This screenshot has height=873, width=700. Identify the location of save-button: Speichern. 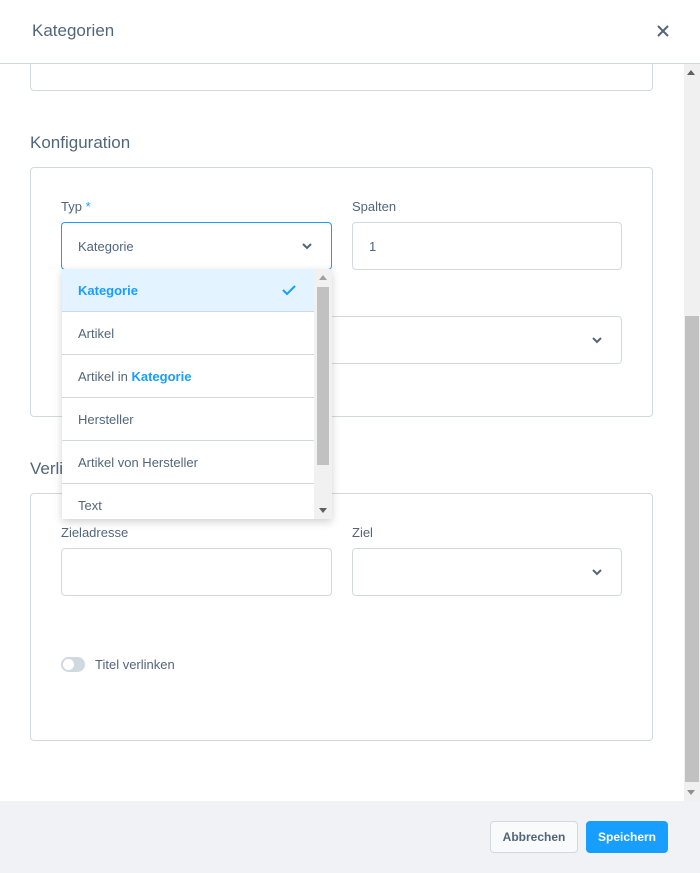
(627, 837).